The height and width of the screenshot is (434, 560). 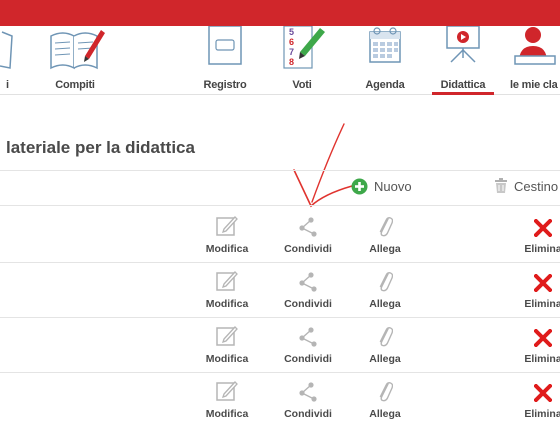 I want to click on top-brand-bar, so click(x=280, y=13).